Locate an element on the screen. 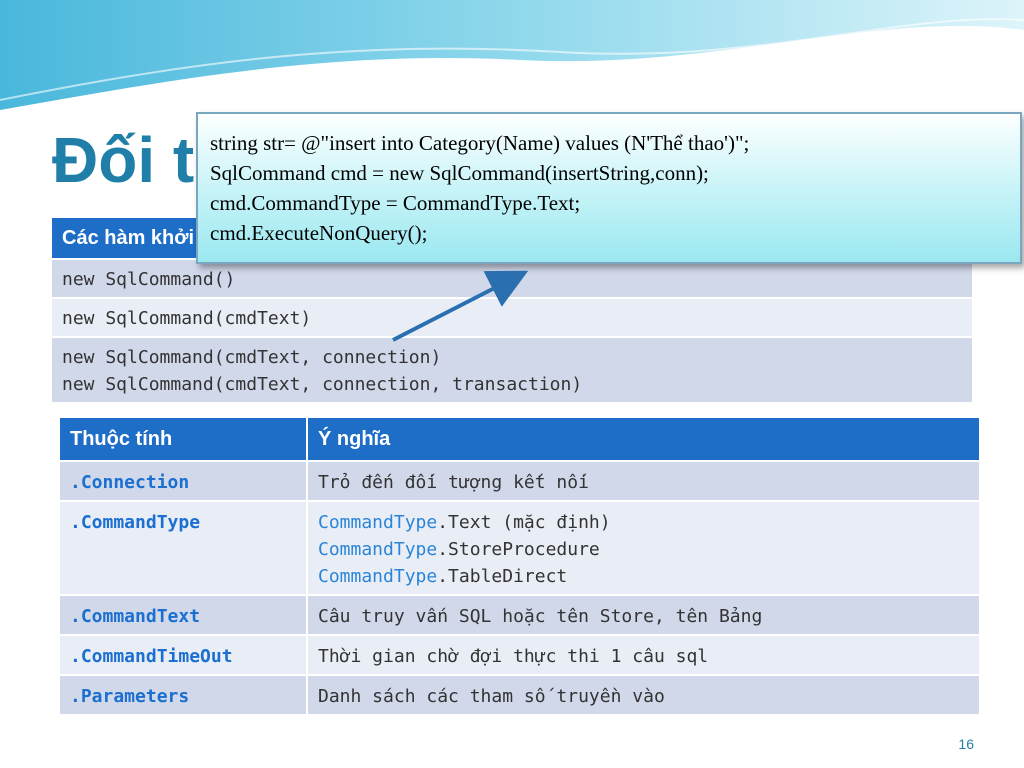 Image resolution: width=1024 pixels, height=768 pixels. table-header-row: Thuộc tính Ý nghĩa is located at coordinates (520, 440).